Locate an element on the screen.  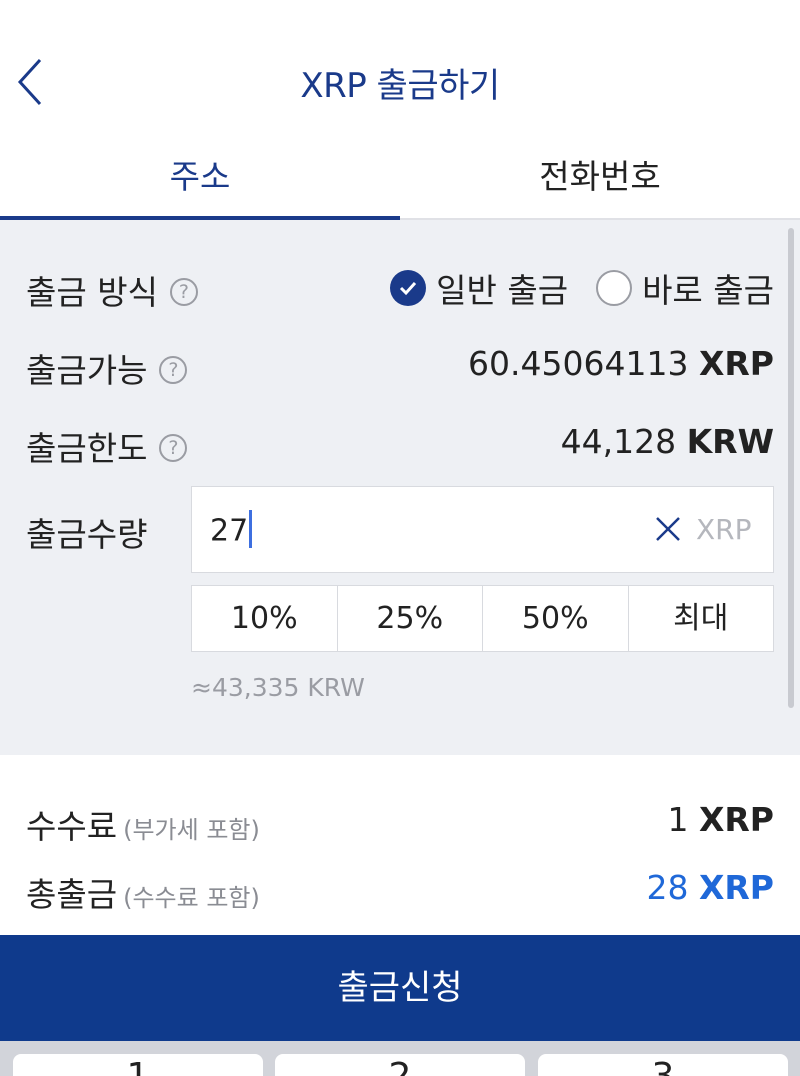
key-1: 1 is located at coordinates (138, 1065).